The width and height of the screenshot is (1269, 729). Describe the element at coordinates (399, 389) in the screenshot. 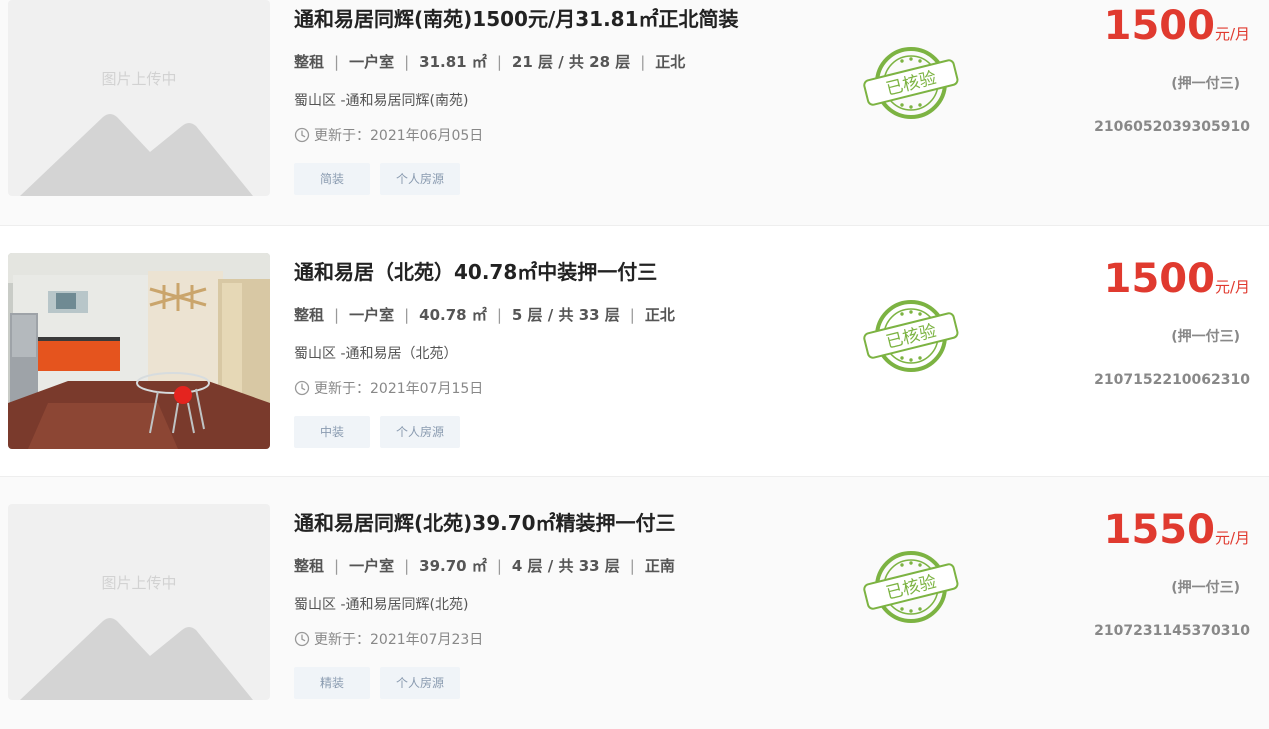

I see `update-date-text: 更新于：2021年07月15日` at that location.